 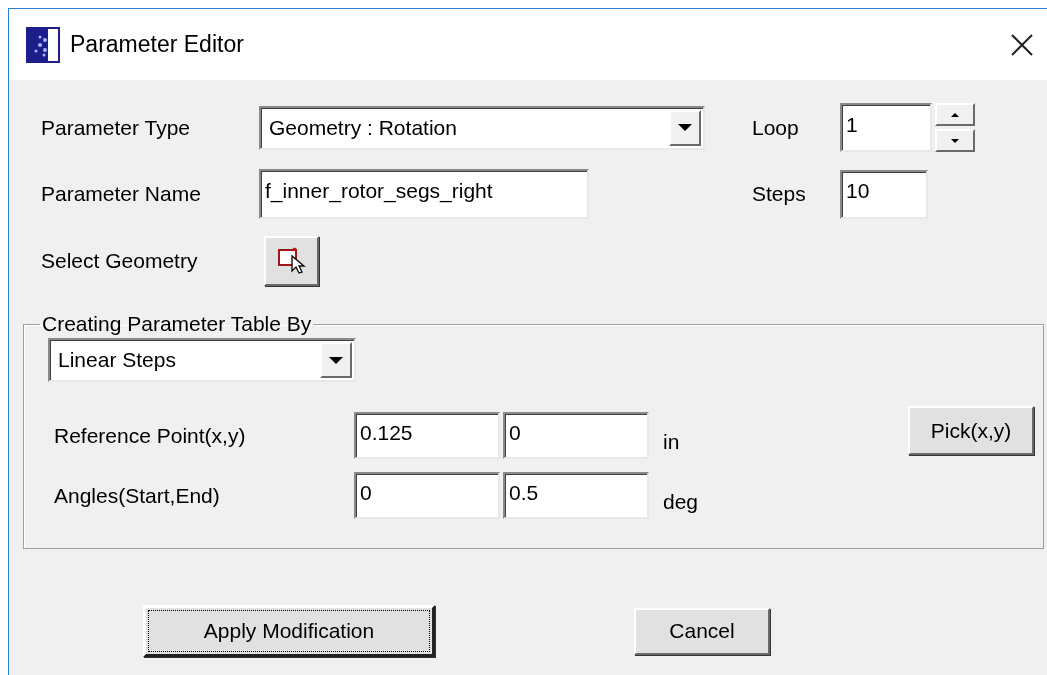 I want to click on down-arrow-icon, so click(x=955, y=140).